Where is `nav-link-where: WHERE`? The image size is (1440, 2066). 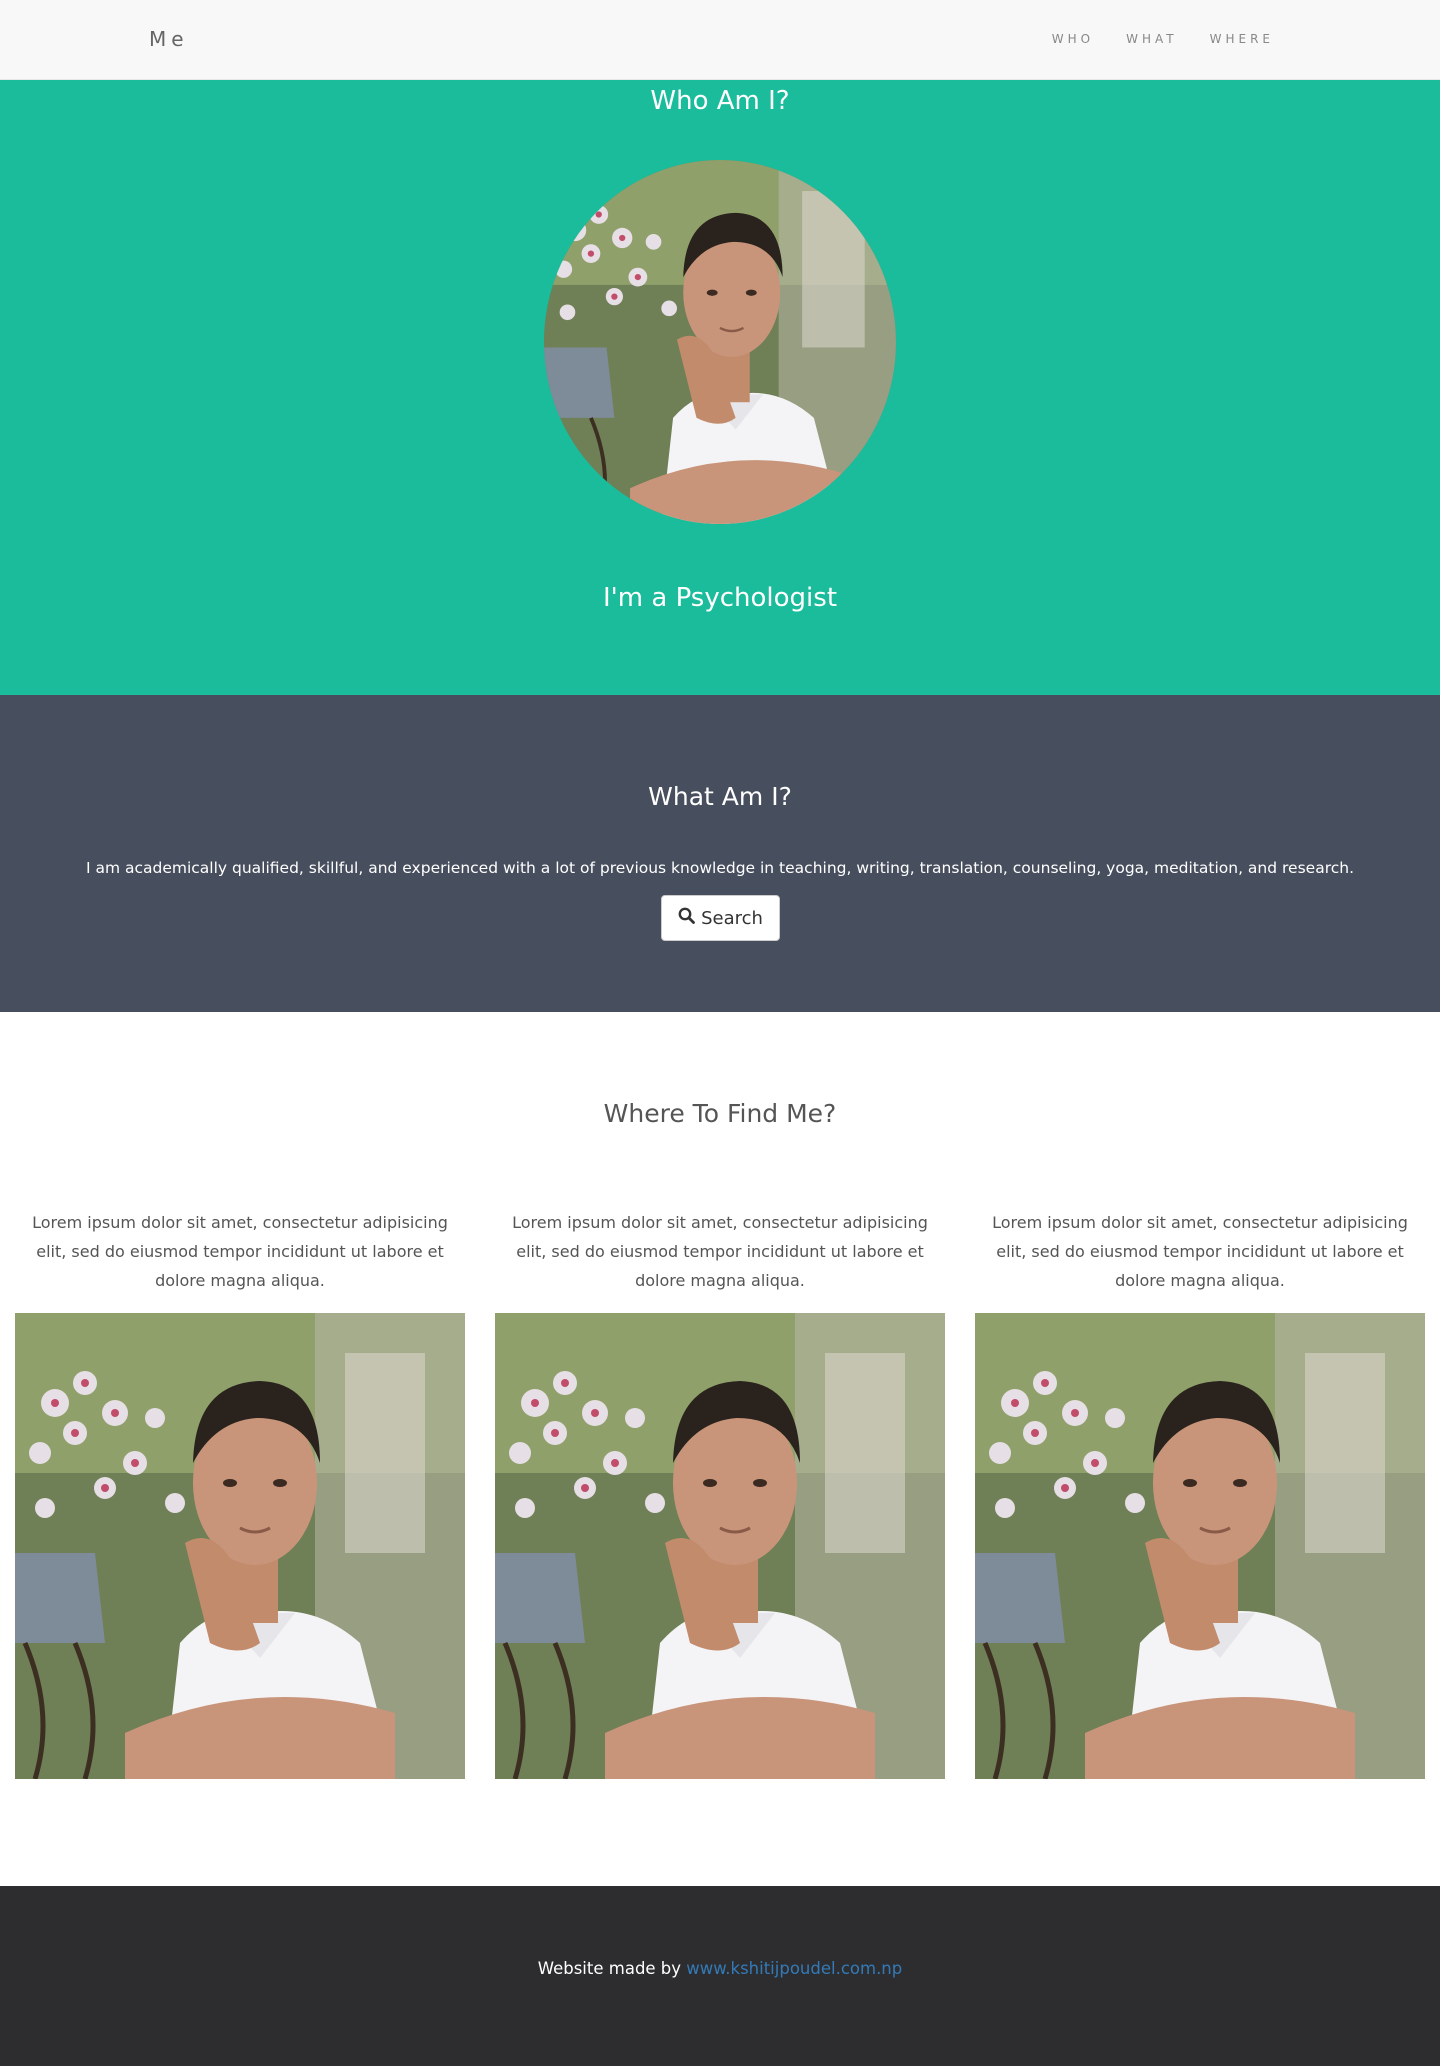 nav-link-where: WHERE is located at coordinates (1242, 39).